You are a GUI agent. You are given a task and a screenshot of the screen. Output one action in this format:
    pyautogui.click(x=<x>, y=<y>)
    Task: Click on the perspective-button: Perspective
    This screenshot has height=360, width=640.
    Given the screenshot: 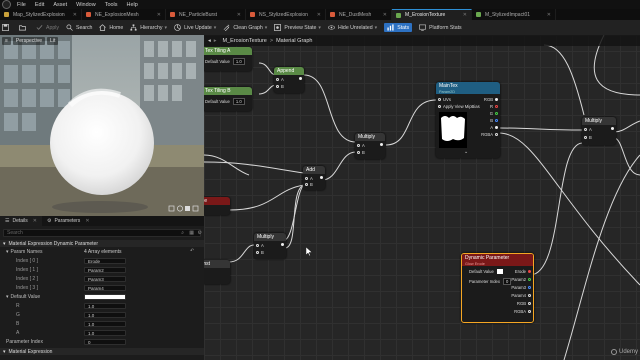 What is the action you would take?
    pyautogui.click(x=29, y=41)
    